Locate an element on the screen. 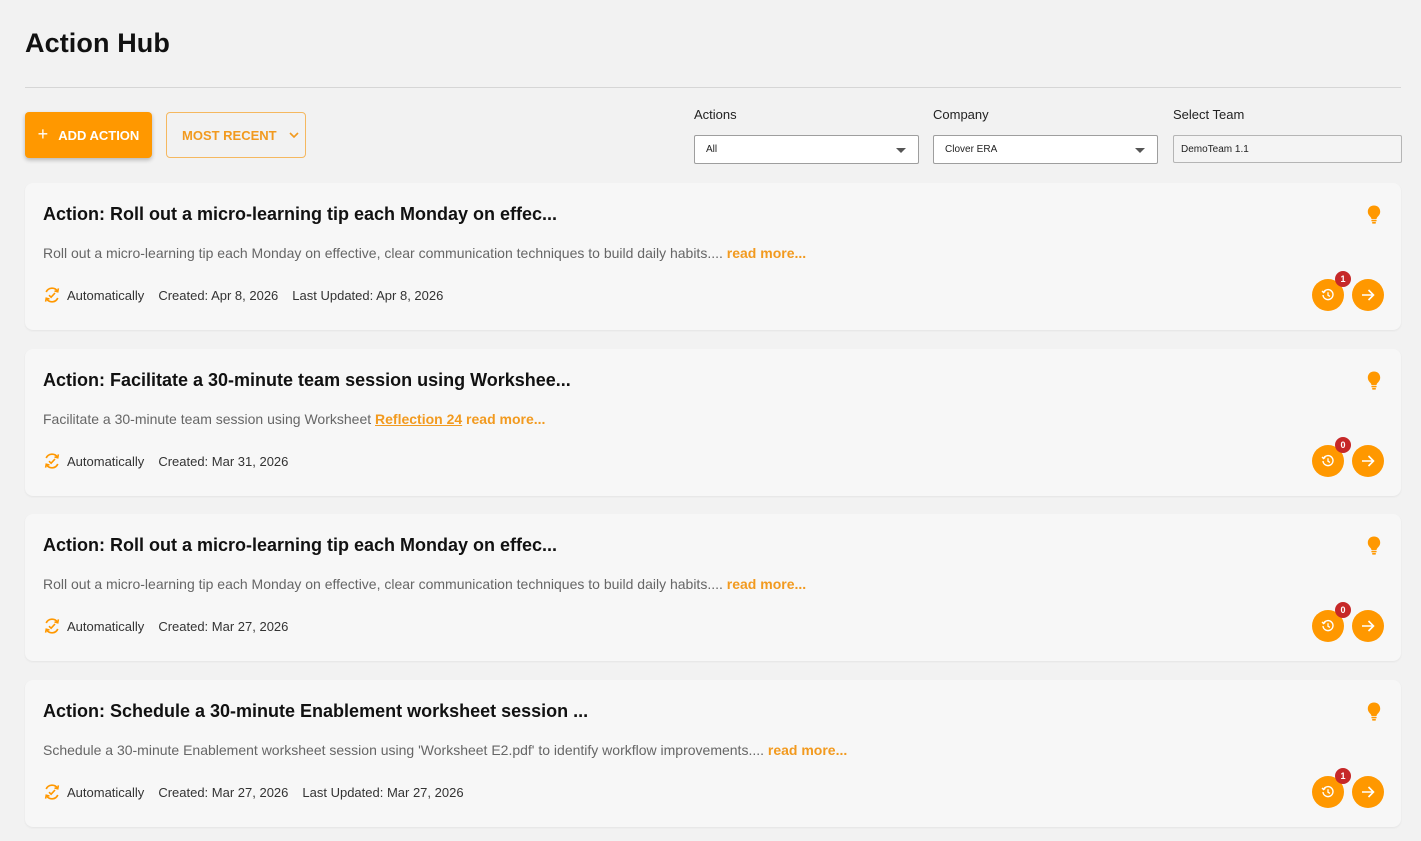 The image size is (1421, 841). sort-dropdown-button: MOST RECENT is located at coordinates (236, 135).